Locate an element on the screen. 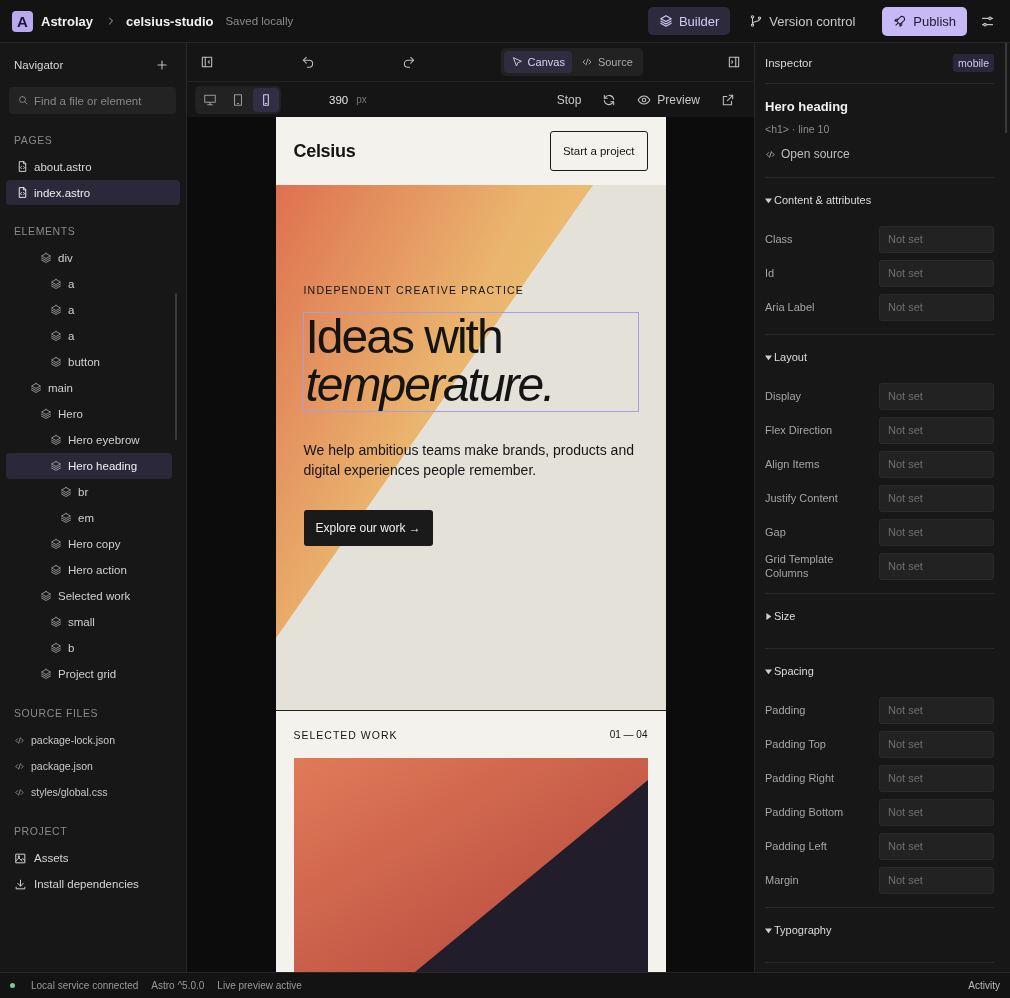  field-label: Class is located at coordinates (779, 239).